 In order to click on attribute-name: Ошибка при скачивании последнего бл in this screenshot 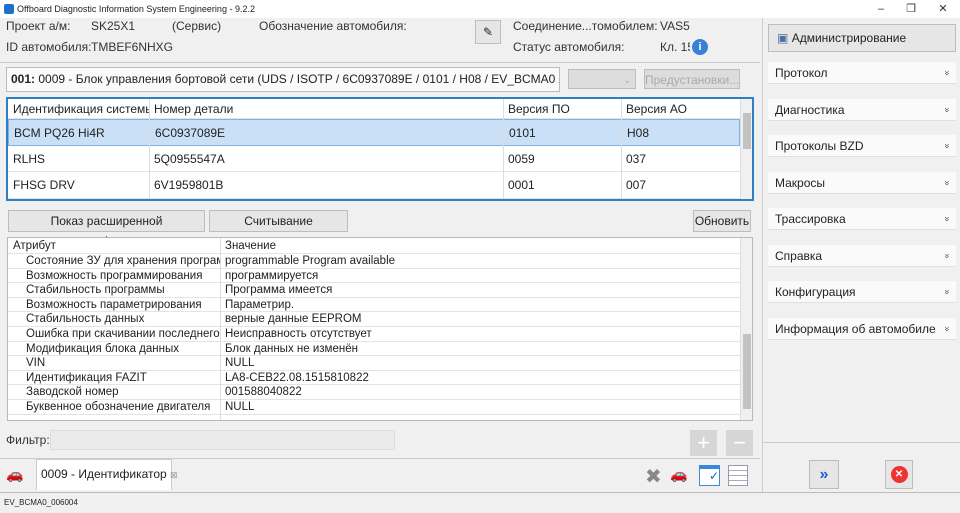, I will do `click(123, 334)`.